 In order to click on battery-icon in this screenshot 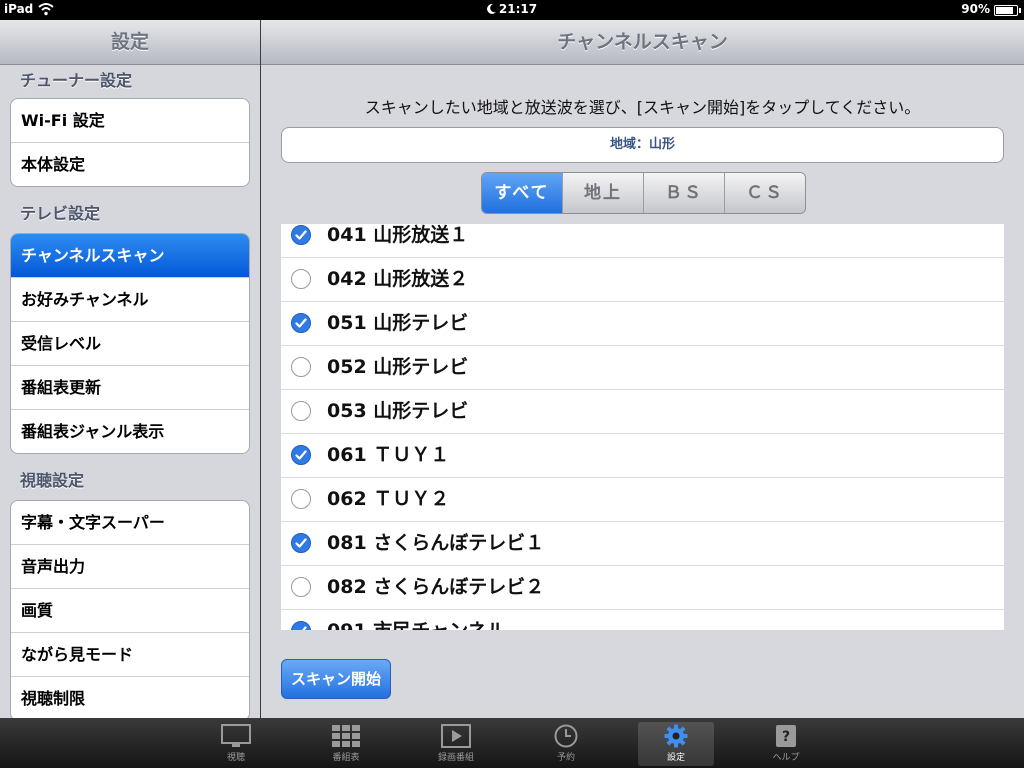, I will do `click(1007, 10)`.